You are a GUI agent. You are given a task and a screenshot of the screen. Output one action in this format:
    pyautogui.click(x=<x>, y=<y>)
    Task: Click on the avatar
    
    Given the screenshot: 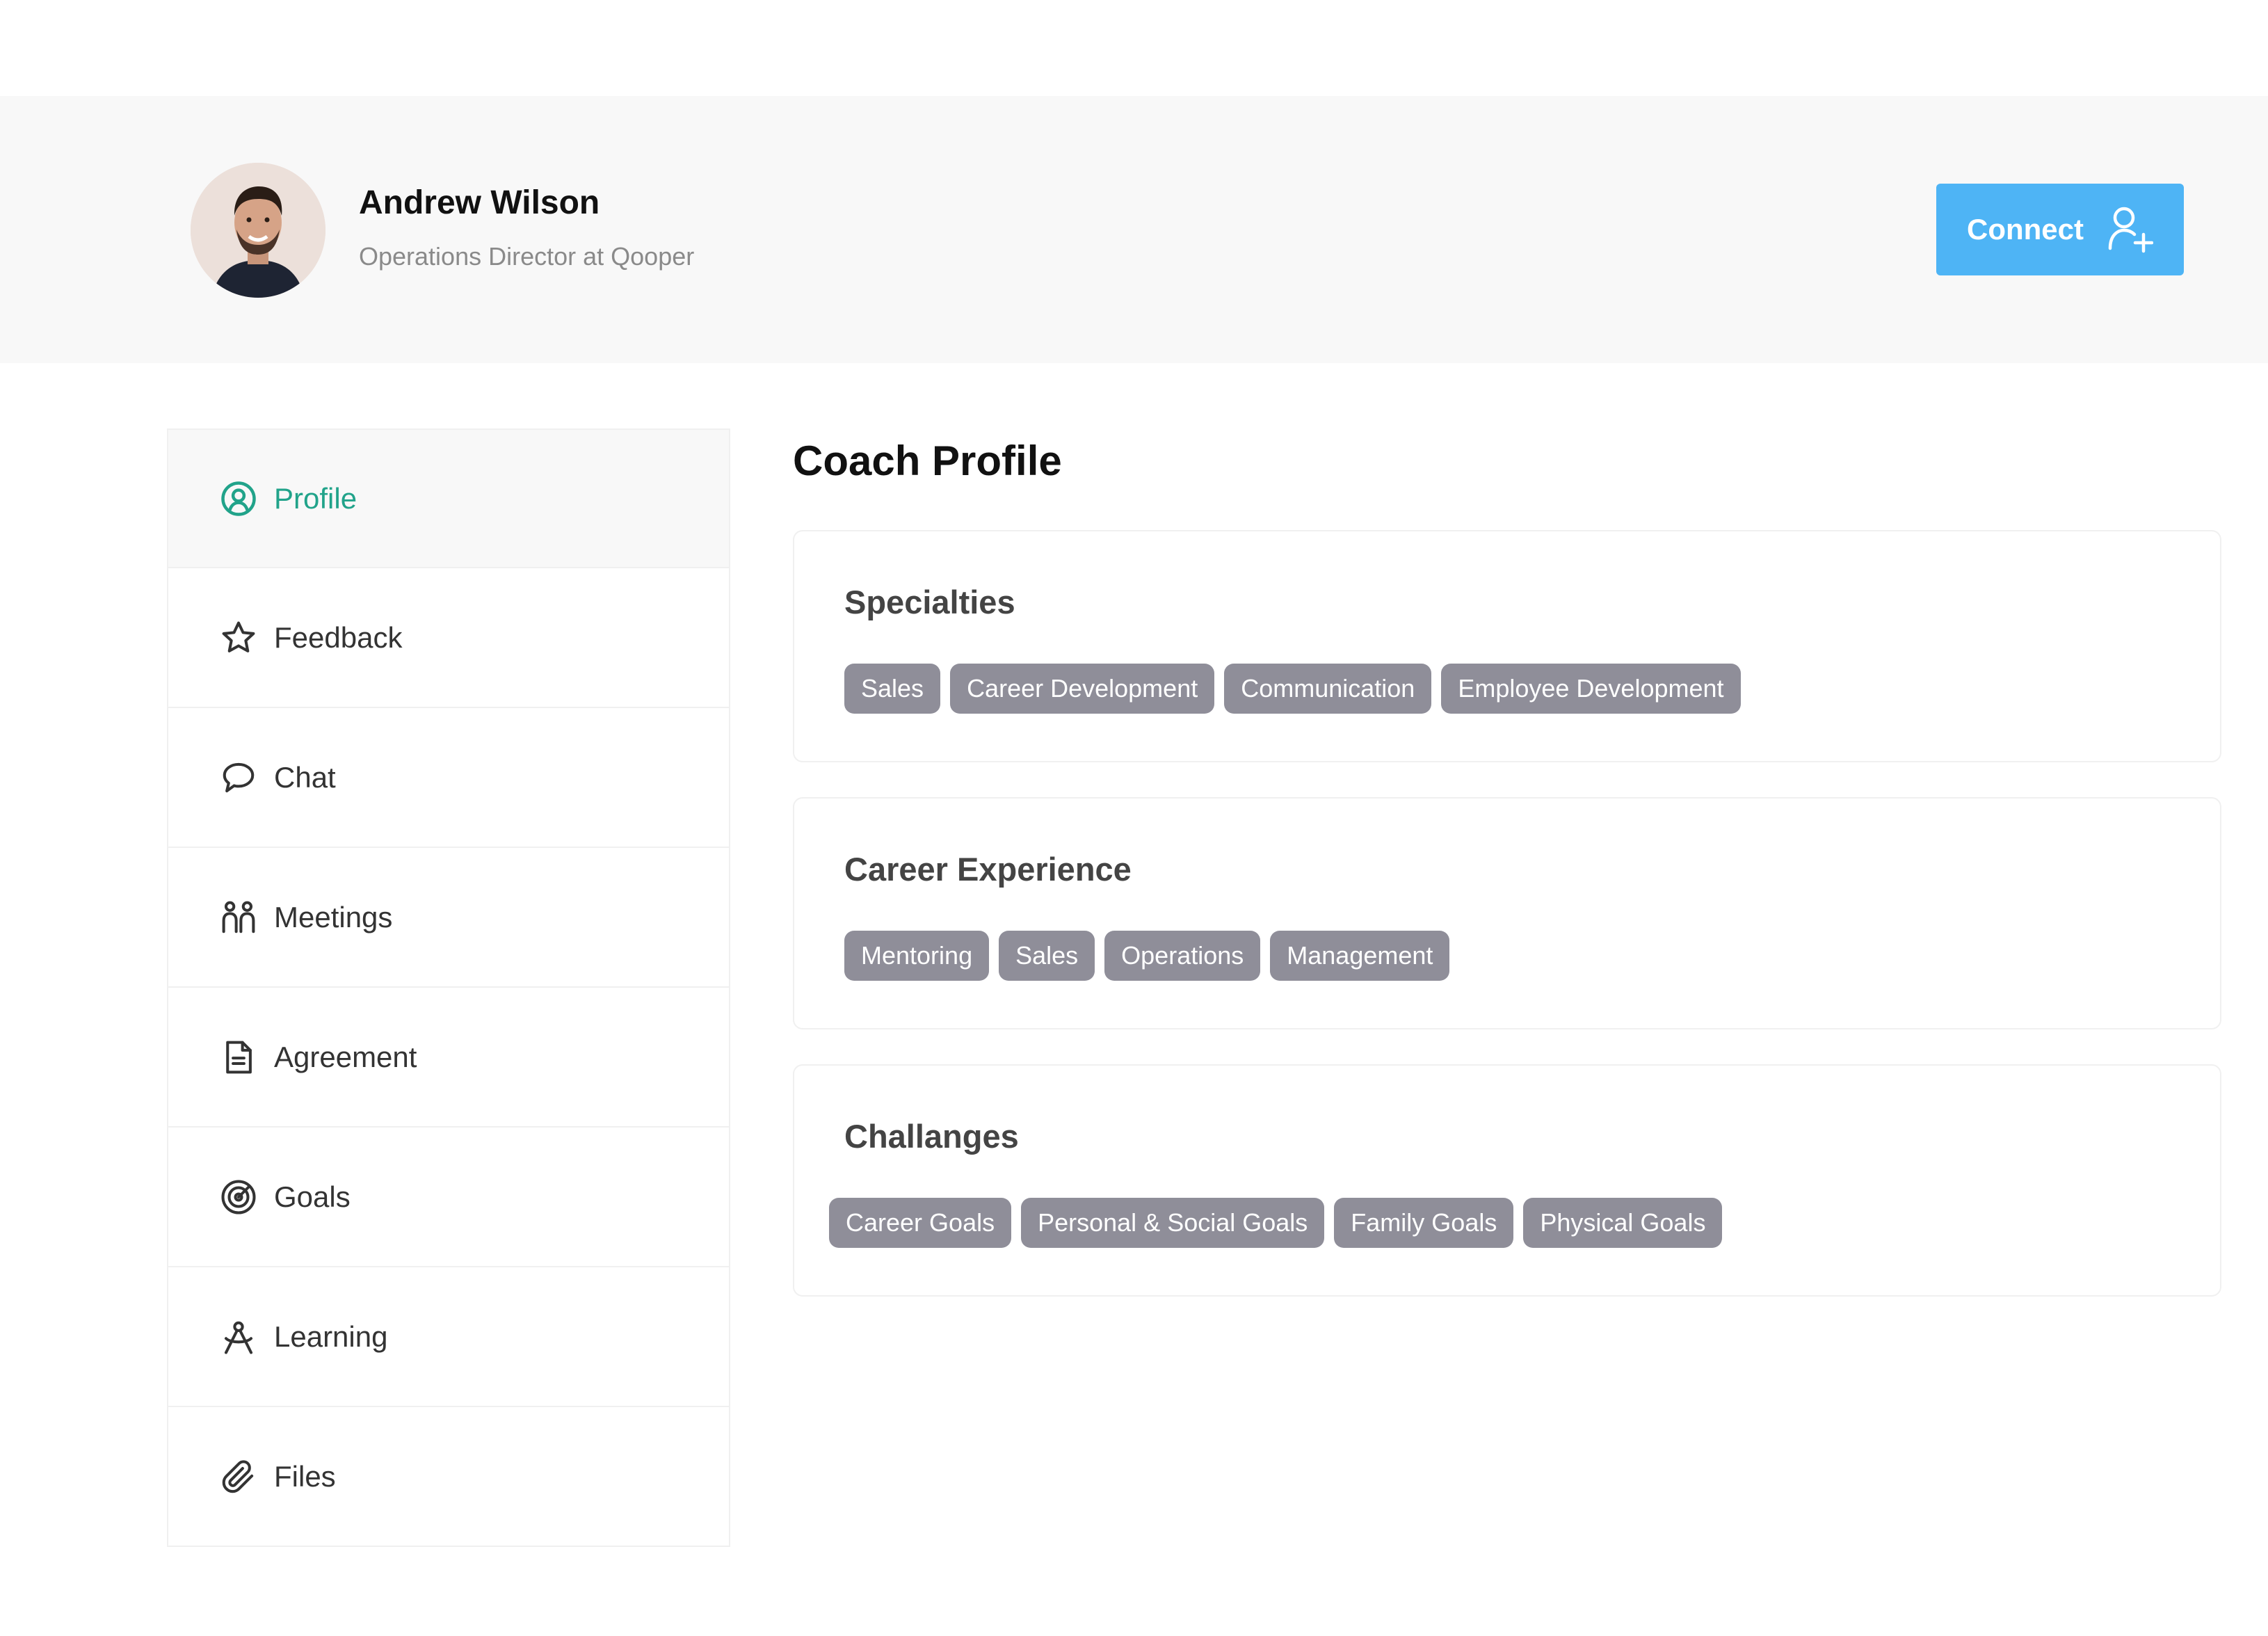 What is the action you would take?
    pyautogui.click(x=258, y=231)
    